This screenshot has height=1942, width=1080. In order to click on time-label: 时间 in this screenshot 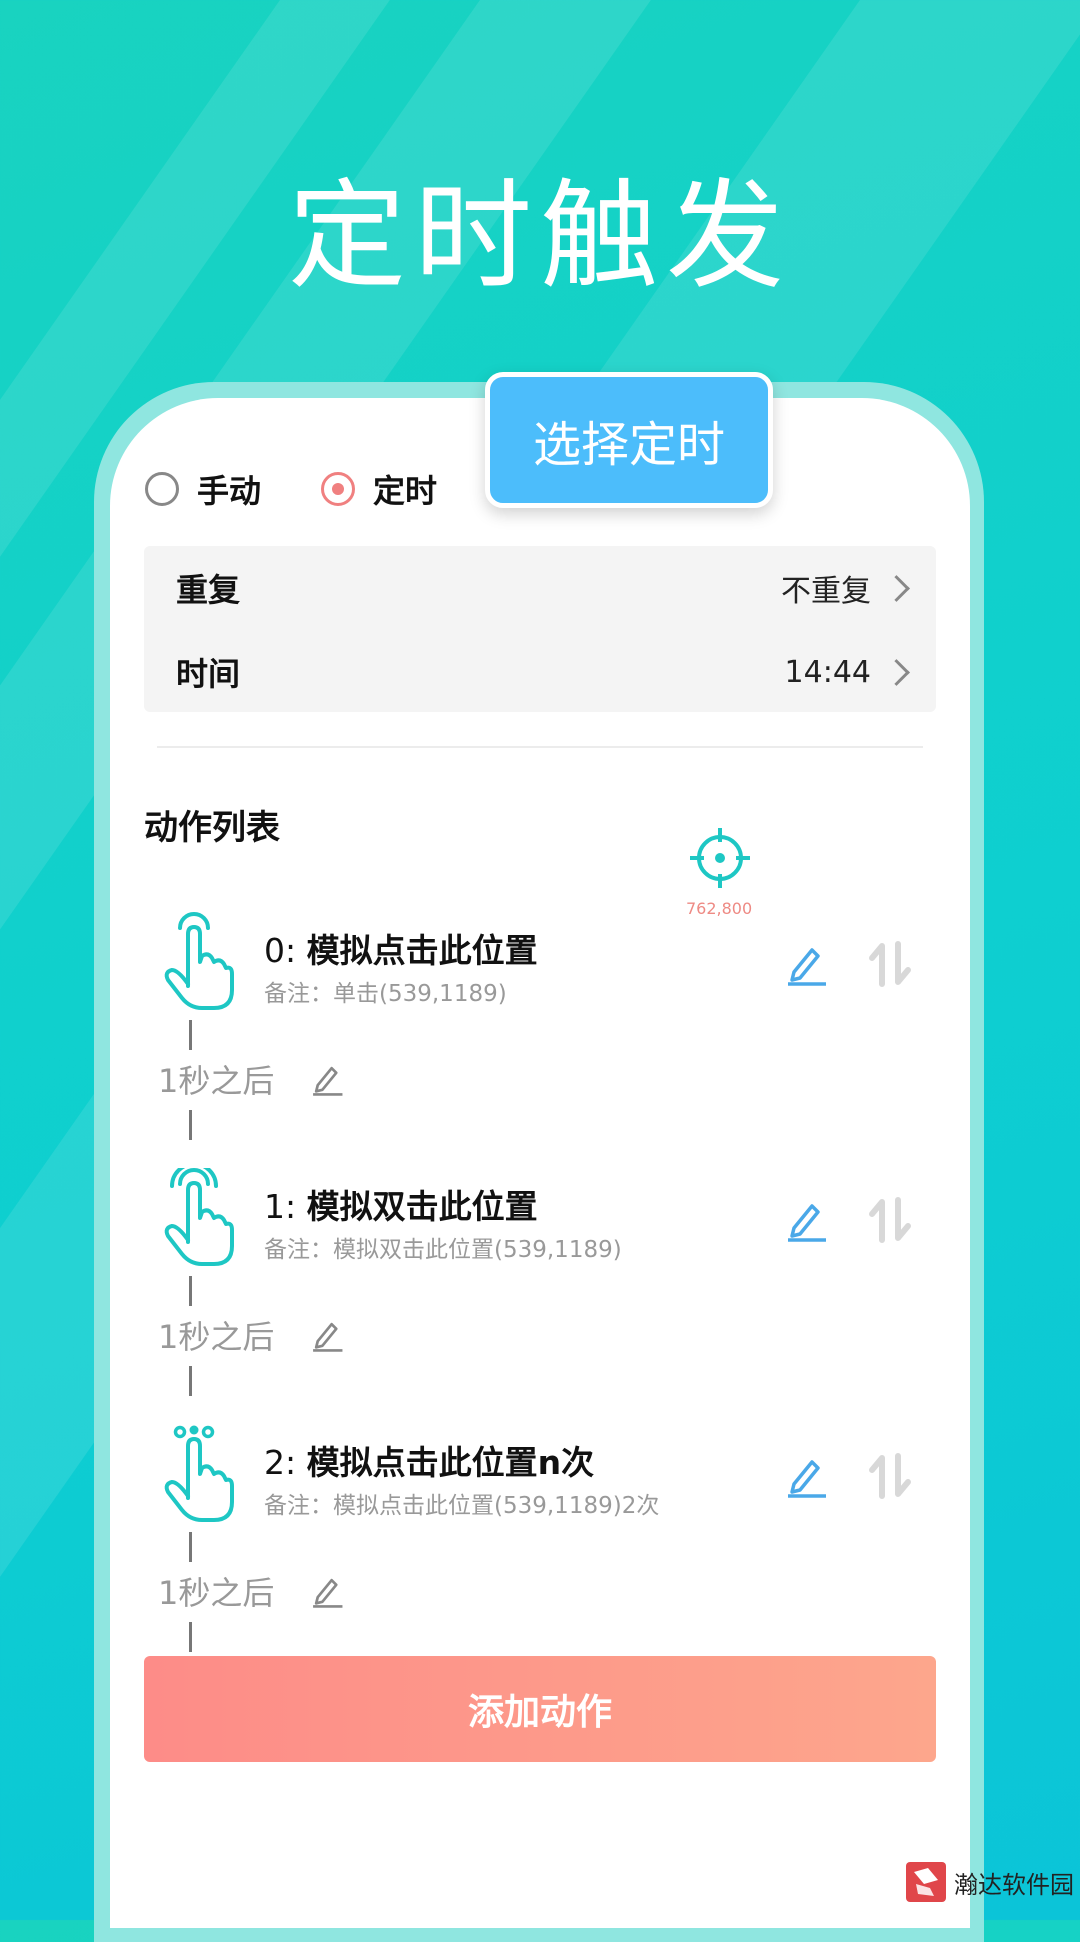, I will do `click(208, 674)`.